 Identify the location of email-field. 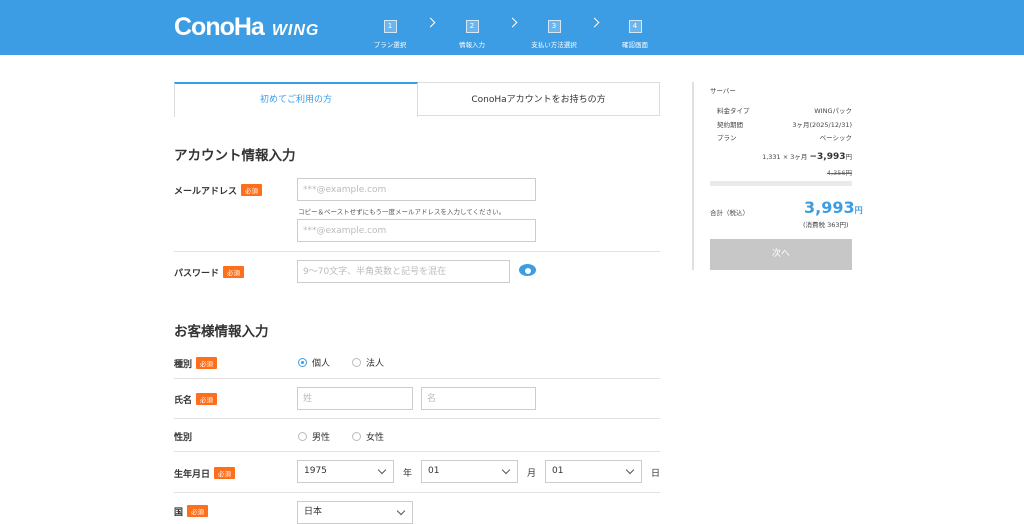
(416, 189).